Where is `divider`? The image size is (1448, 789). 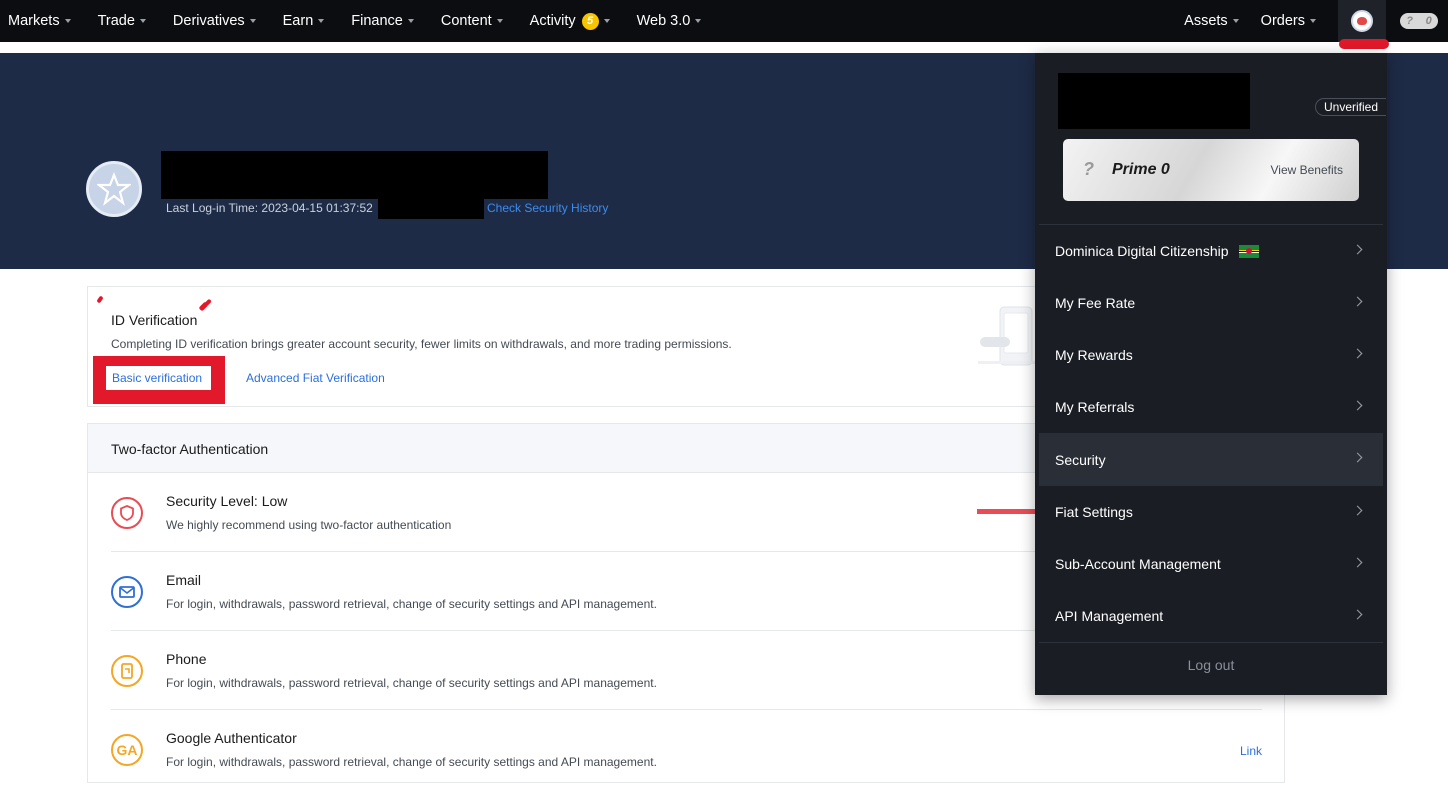 divider is located at coordinates (1211, 642).